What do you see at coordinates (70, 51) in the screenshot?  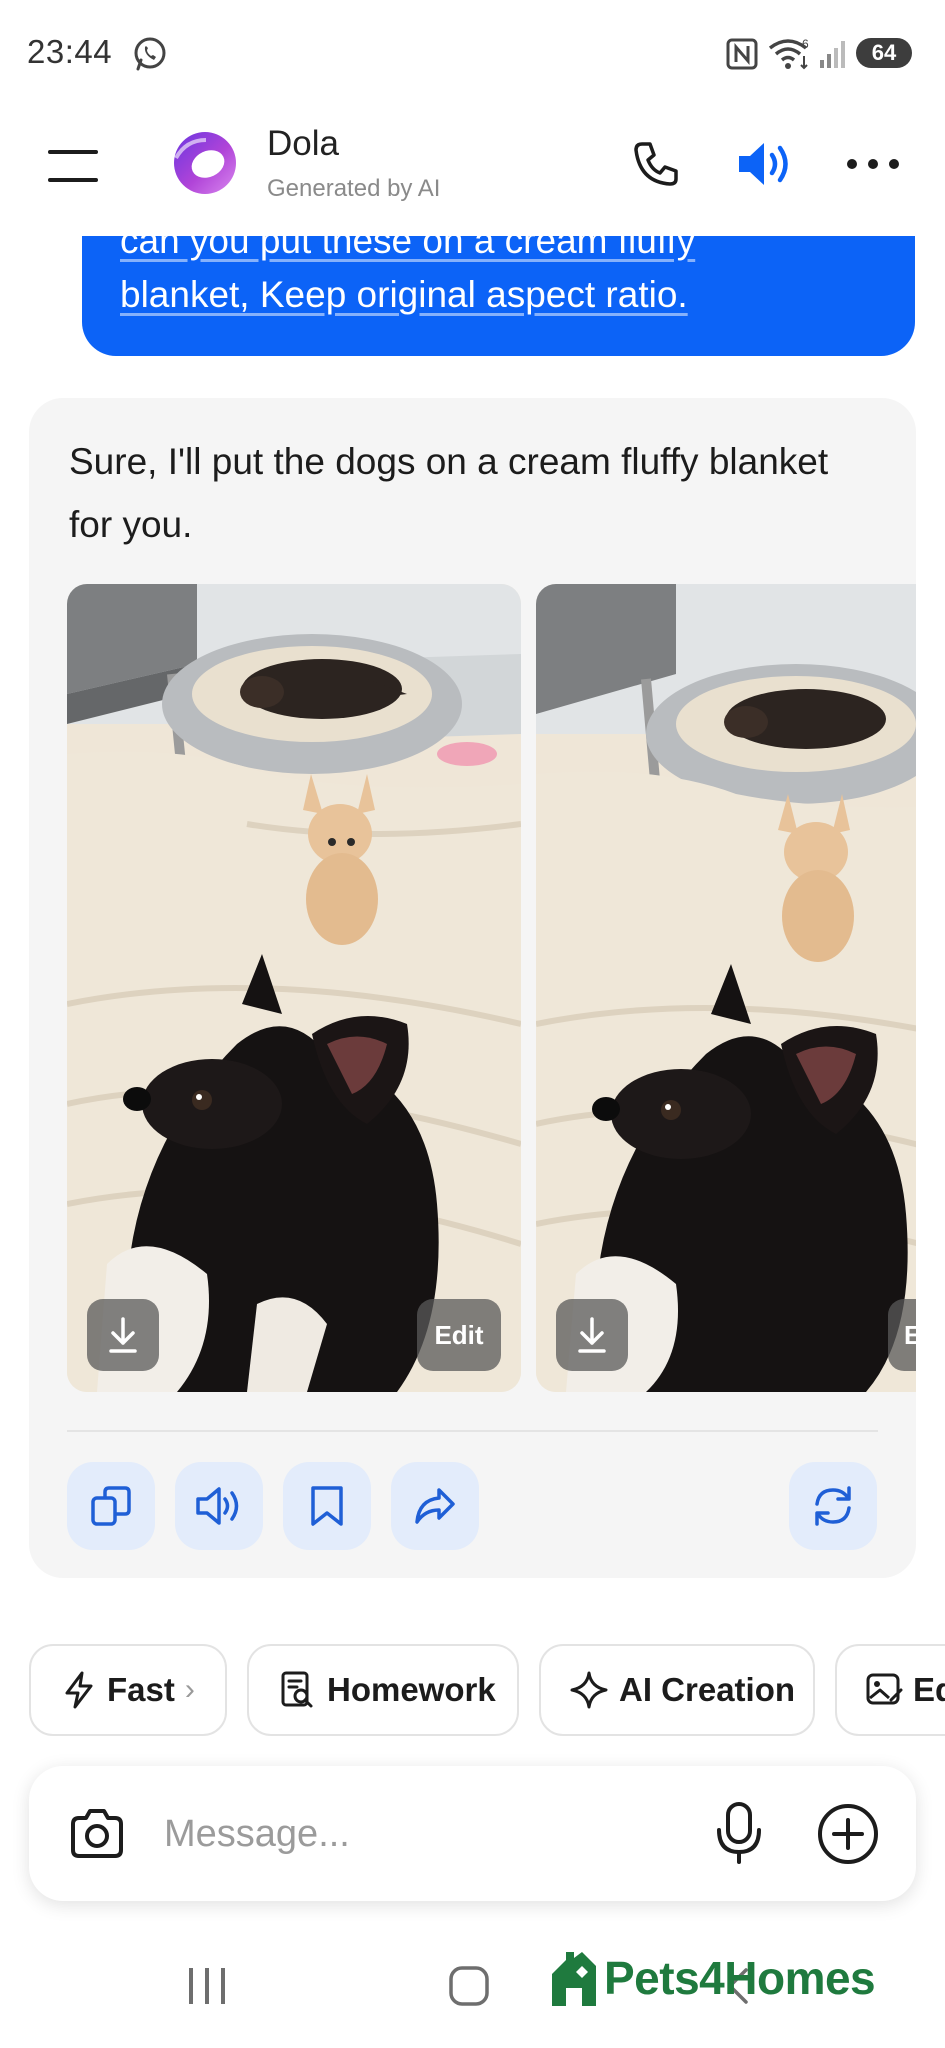 I see `status-time: 23:44` at bounding box center [70, 51].